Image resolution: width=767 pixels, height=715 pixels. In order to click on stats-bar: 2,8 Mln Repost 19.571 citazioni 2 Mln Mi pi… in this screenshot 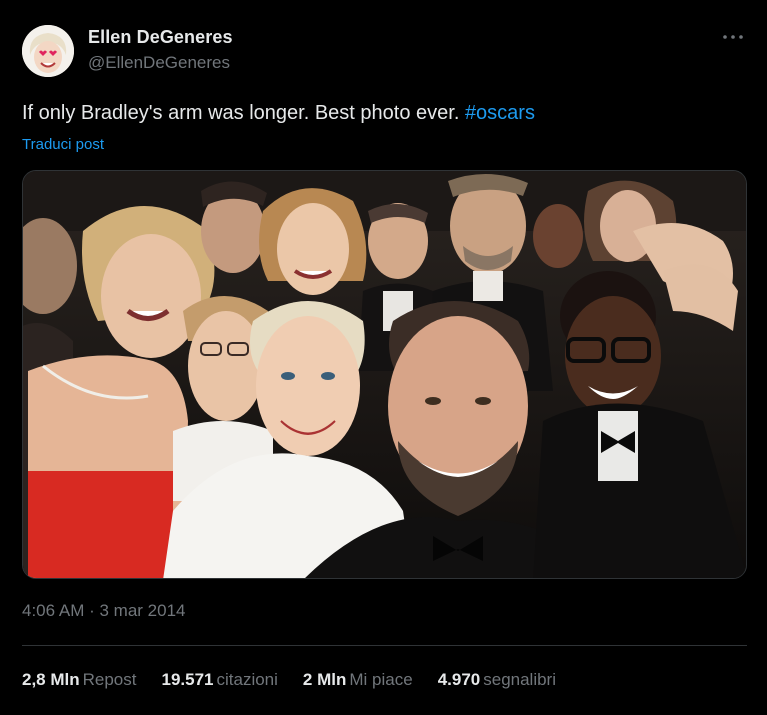, I will do `click(301, 680)`.